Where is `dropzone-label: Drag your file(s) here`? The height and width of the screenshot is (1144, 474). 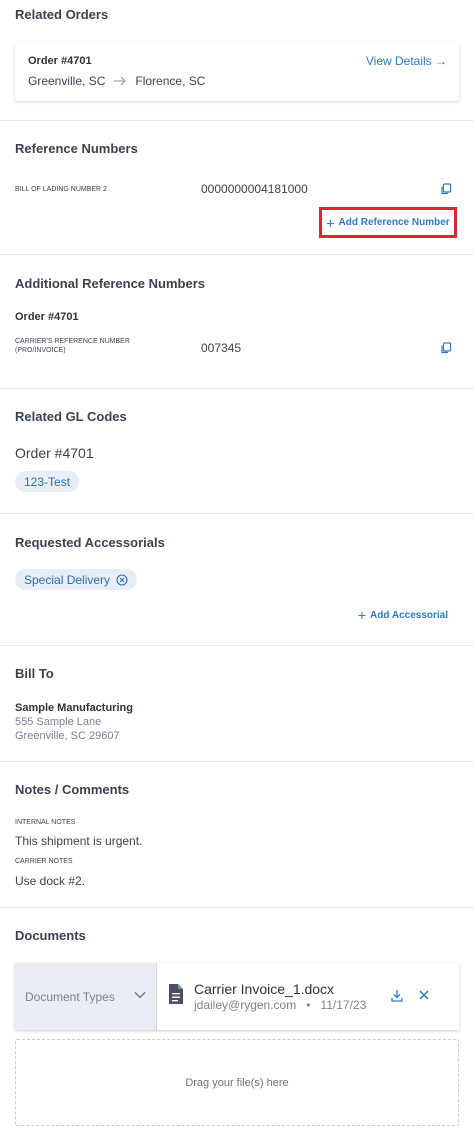
dropzone-label: Drag your file(s) here is located at coordinates (237, 1082).